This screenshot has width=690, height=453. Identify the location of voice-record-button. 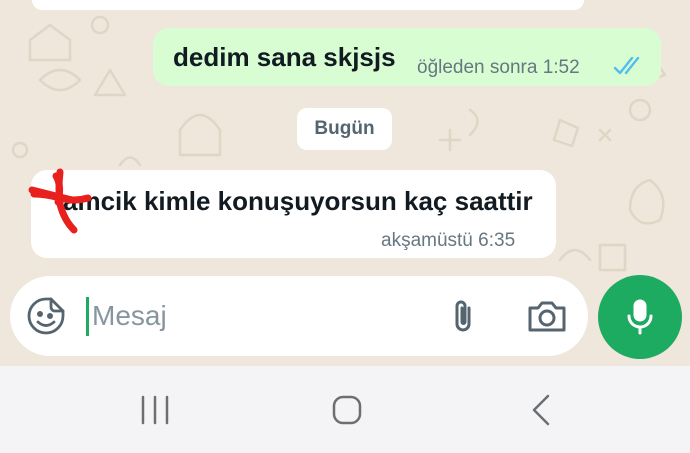
(640, 317).